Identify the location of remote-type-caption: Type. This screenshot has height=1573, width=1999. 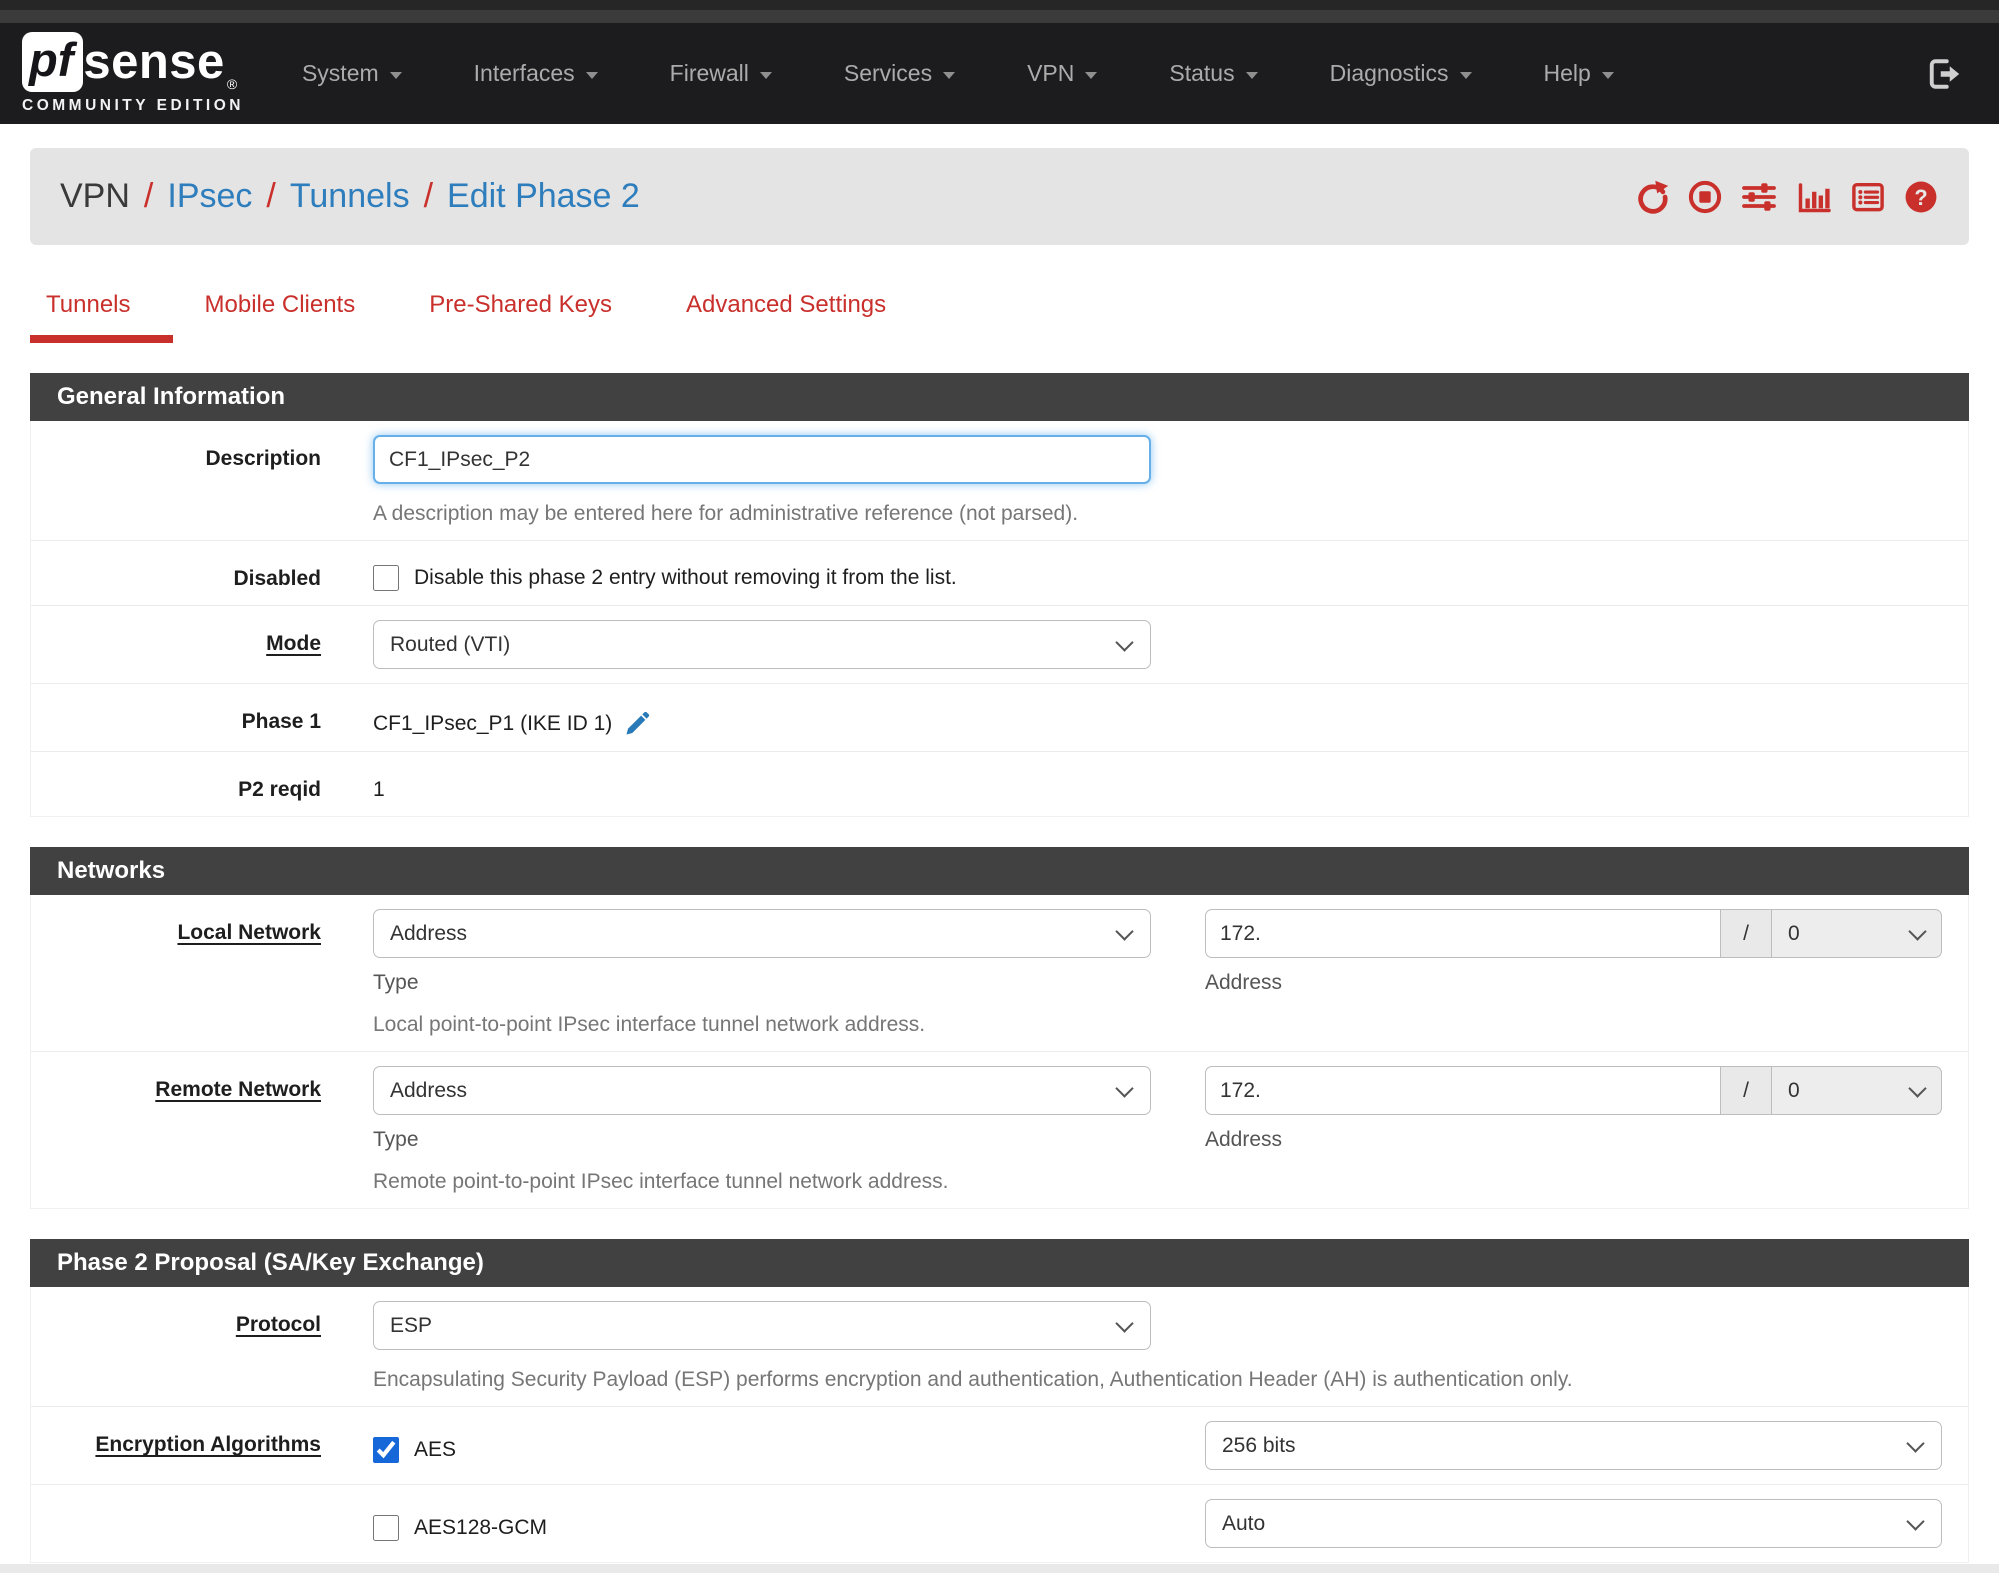
(396, 1139).